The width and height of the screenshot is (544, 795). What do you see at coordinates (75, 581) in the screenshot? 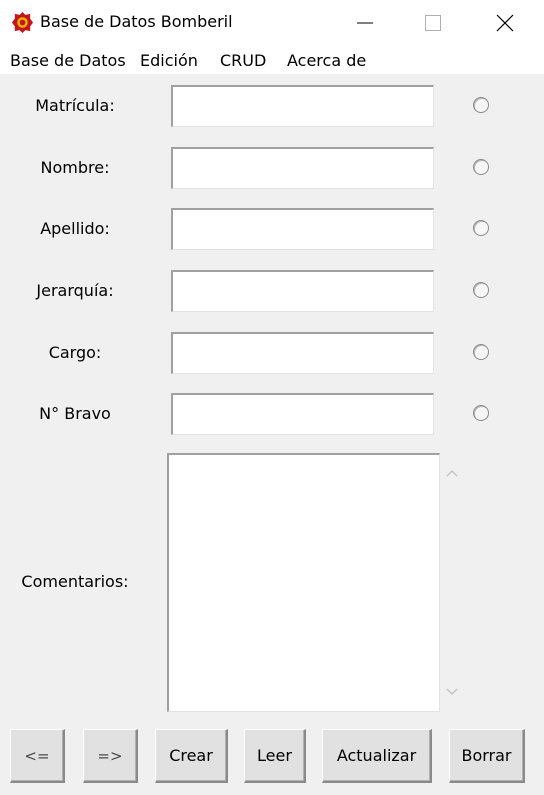
I see `comentarios-label: Comentarios:` at bounding box center [75, 581].